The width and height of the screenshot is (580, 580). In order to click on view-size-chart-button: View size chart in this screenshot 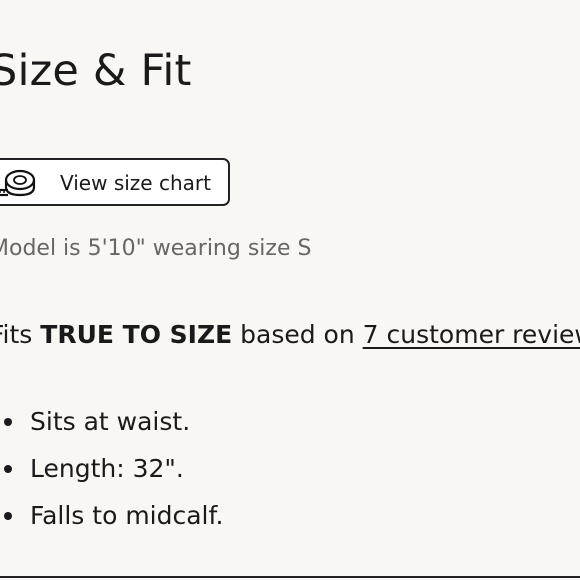, I will do `click(115, 182)`.